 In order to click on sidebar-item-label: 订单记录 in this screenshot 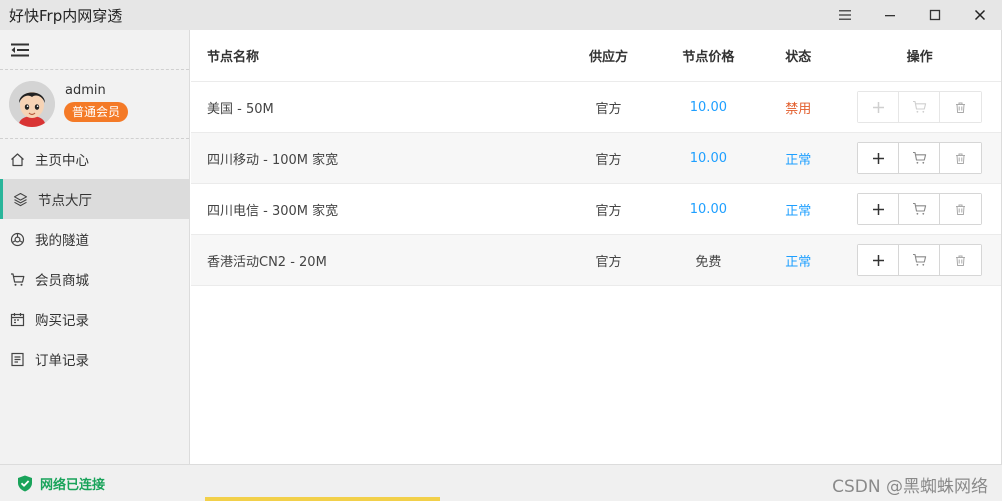, I will do `click(62, 361)`.